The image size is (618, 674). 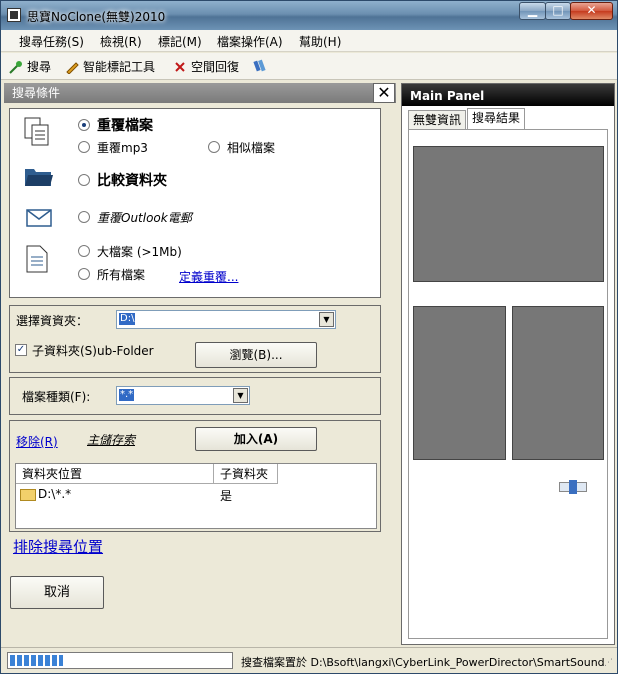 What do you see at coordinates (200, 93) in the screenshot?
I see `panel-header: 搜尋條件` at bounding box center [200, 93].